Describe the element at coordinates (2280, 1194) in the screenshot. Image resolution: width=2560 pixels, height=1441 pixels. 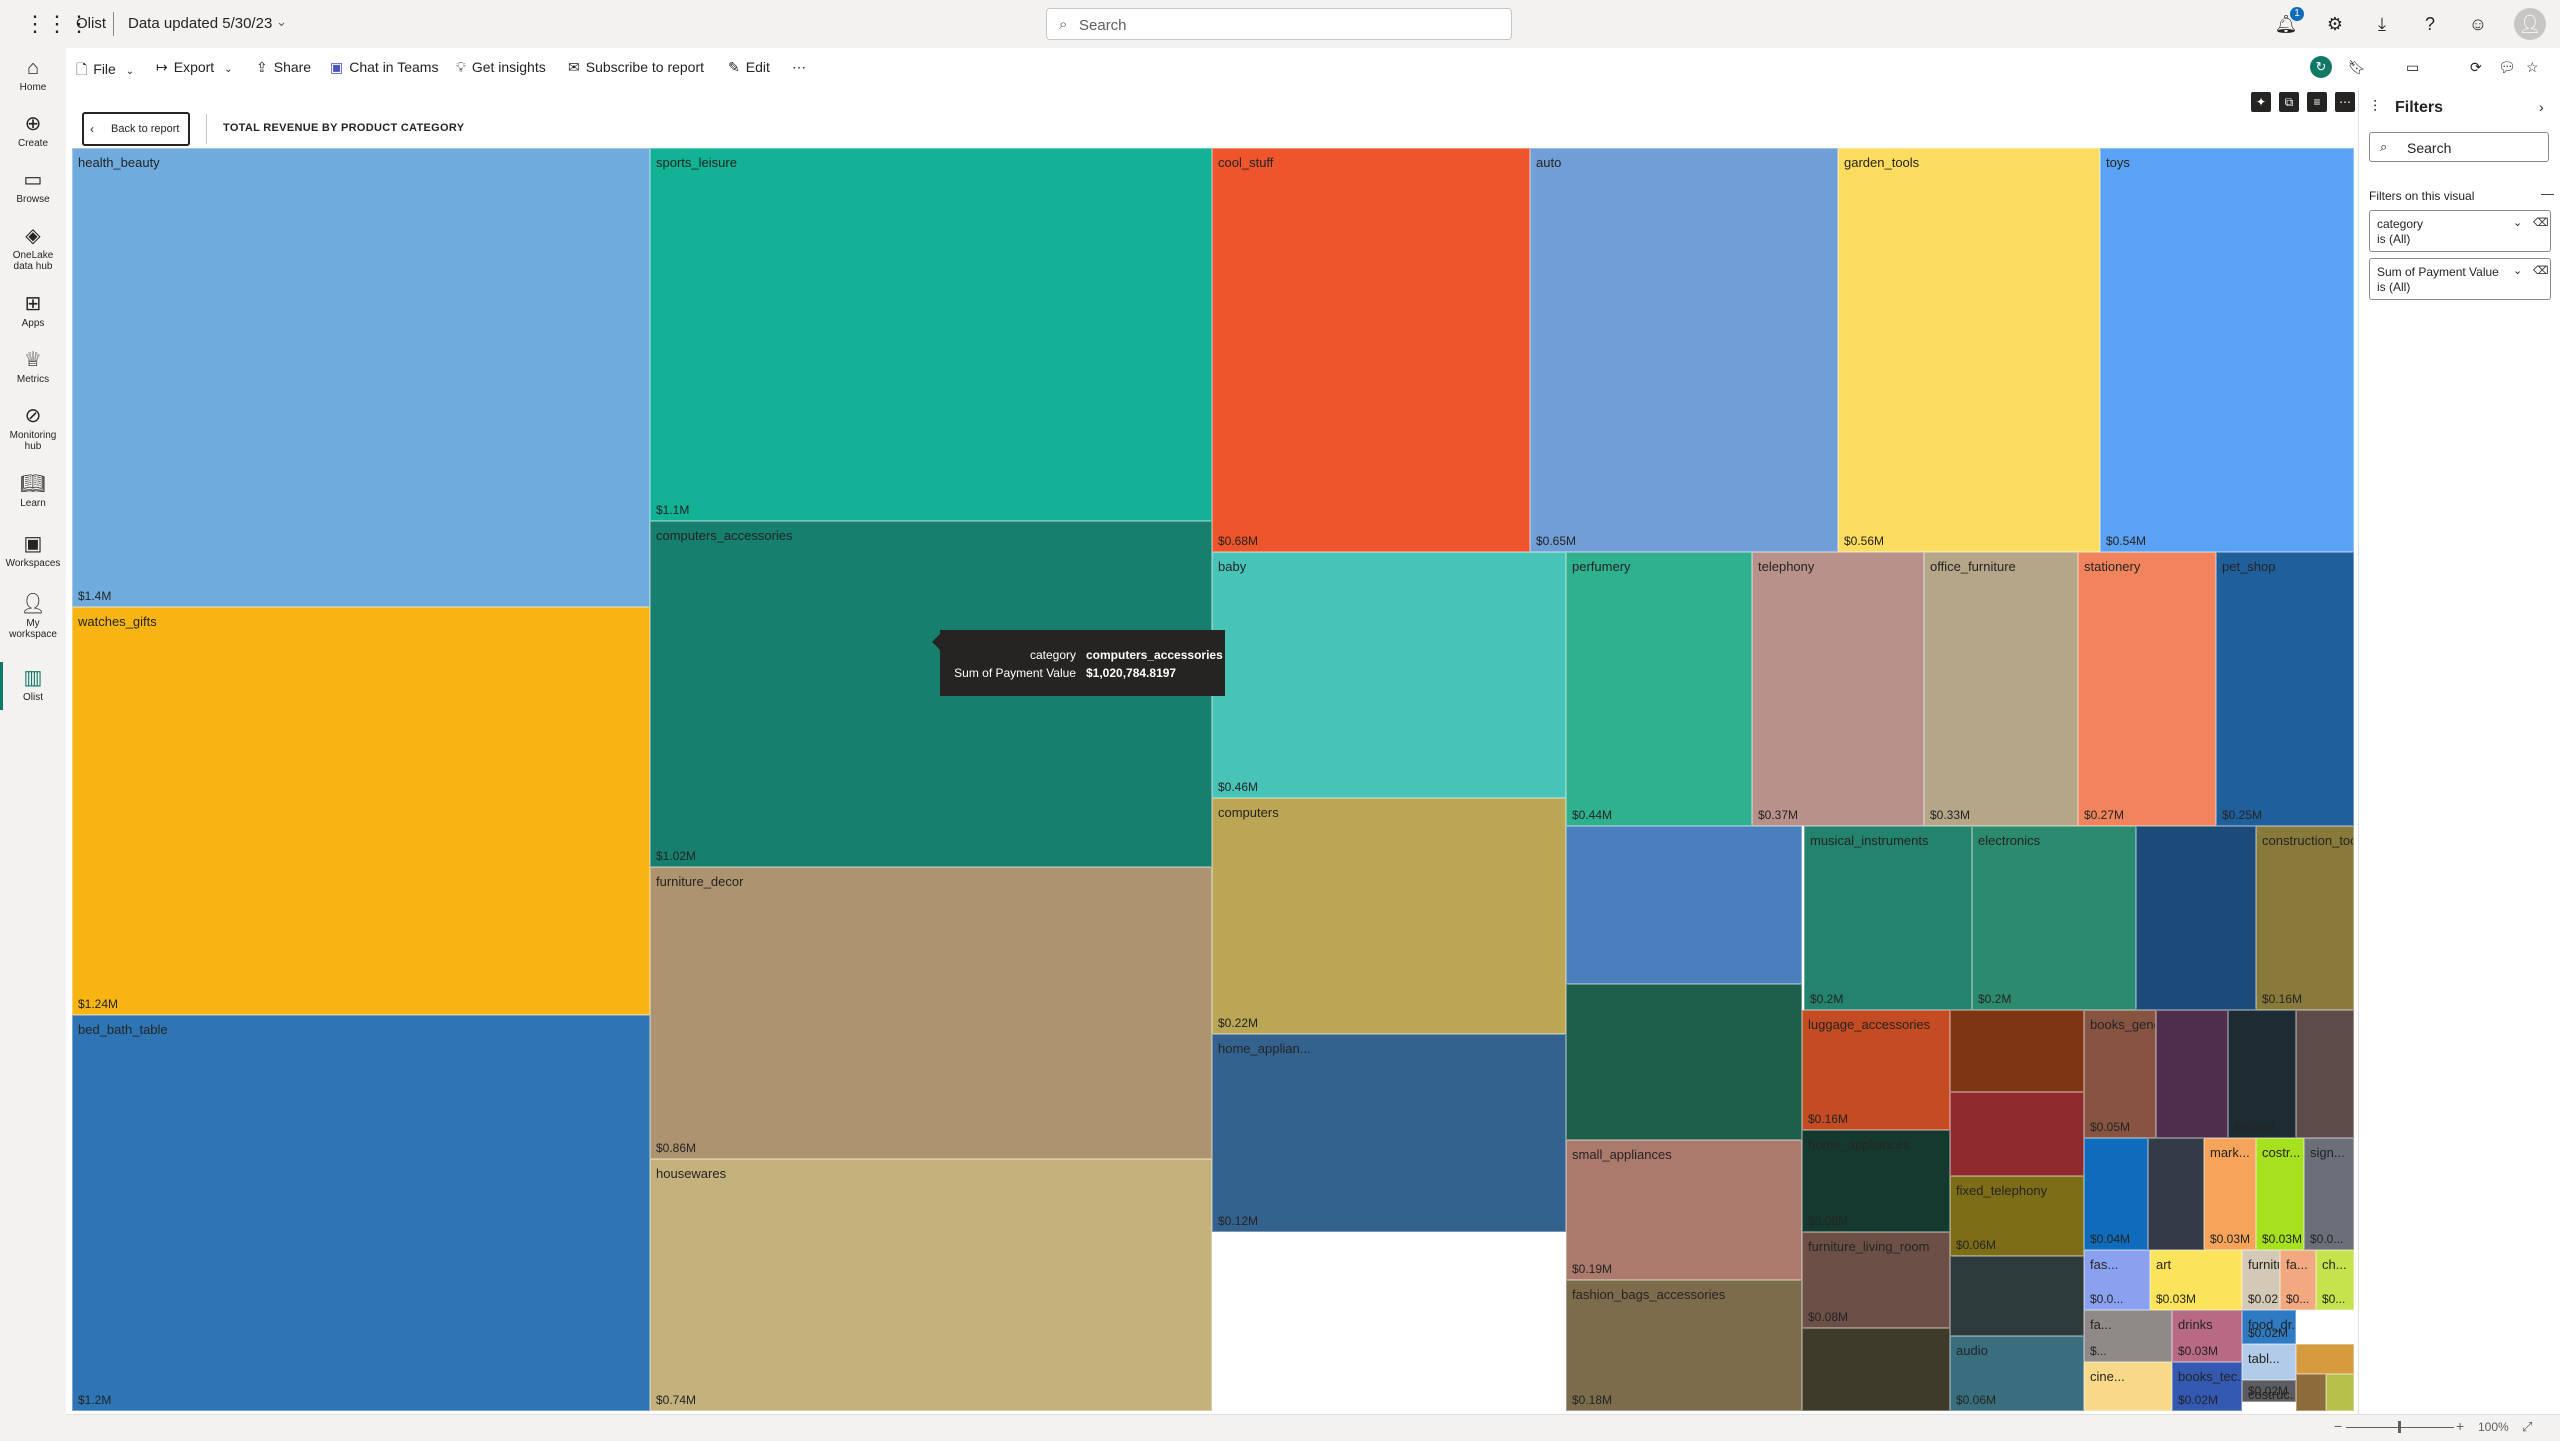
I see `treemap-tile: costr... $0.03M` at that location.